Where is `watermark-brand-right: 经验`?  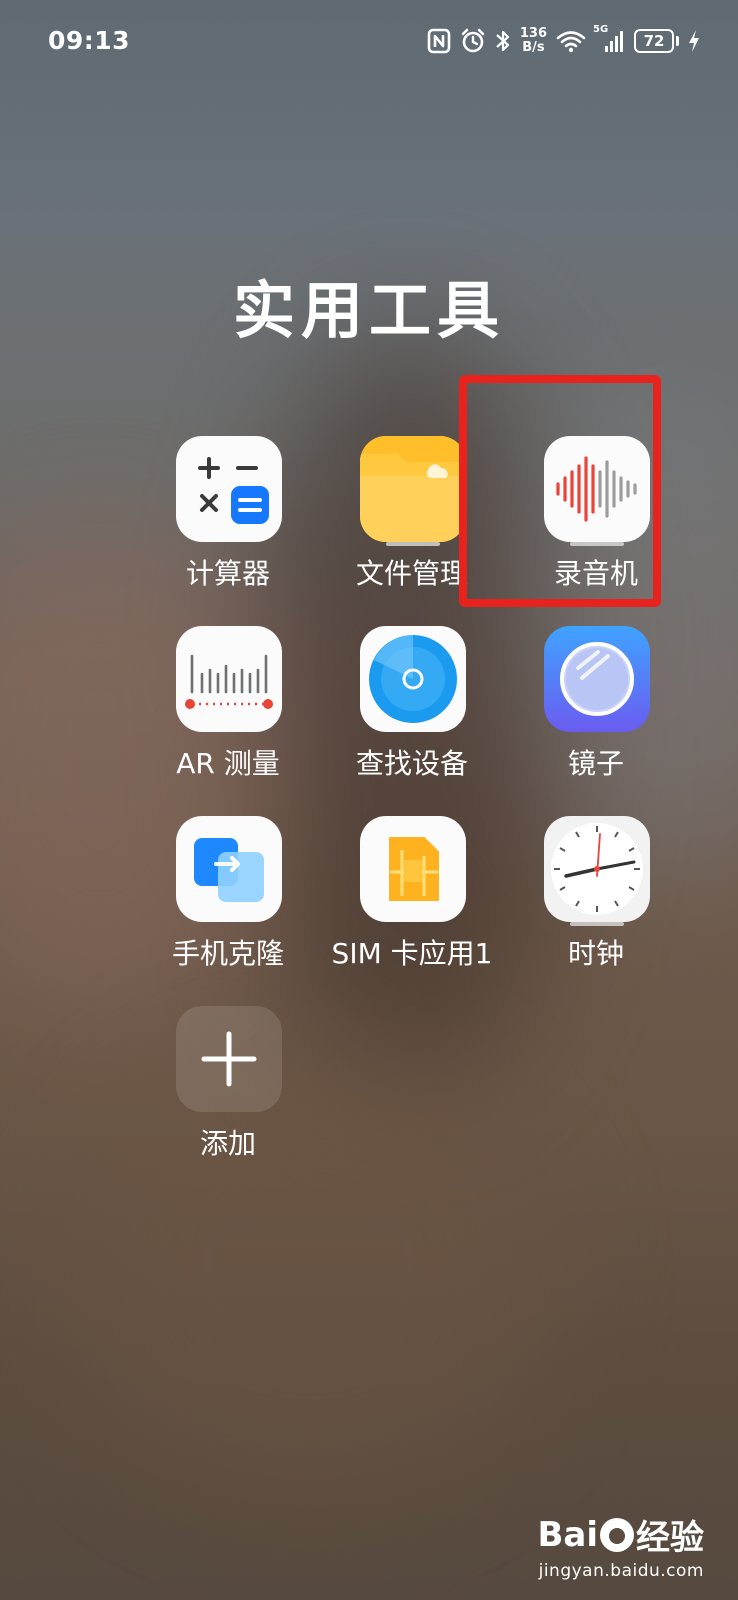
watermark-brand-right: 经验 is located at coordinates (670, 1538).